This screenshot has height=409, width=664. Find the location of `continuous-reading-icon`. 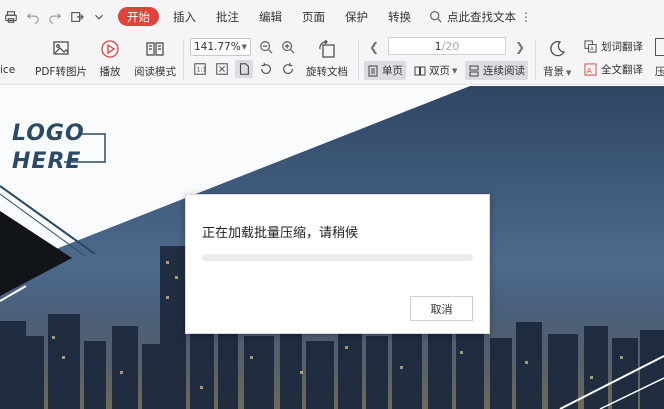

continuous-reading-icon is located at coordinates (474, 70).